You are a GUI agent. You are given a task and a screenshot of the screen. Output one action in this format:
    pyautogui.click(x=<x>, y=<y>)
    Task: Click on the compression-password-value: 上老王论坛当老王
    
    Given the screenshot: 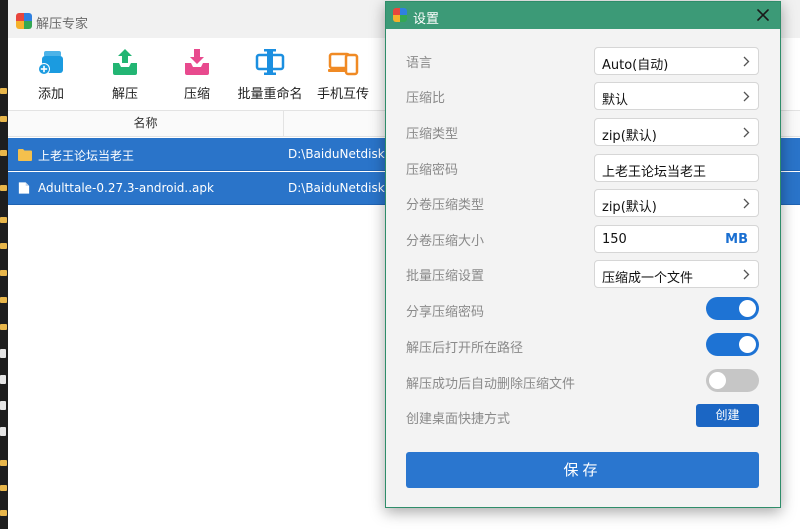 What is the action you would take?
    pyautogui.click(x=654, y=172)
    